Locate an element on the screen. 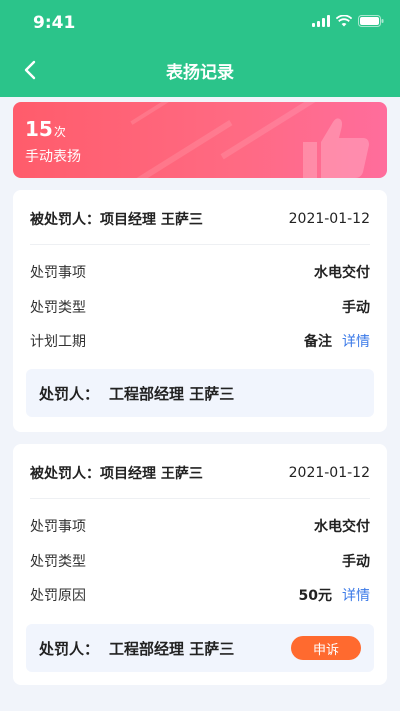  detail-row: 处罚原因 50元 详情 is located at coordinates (200, 595).